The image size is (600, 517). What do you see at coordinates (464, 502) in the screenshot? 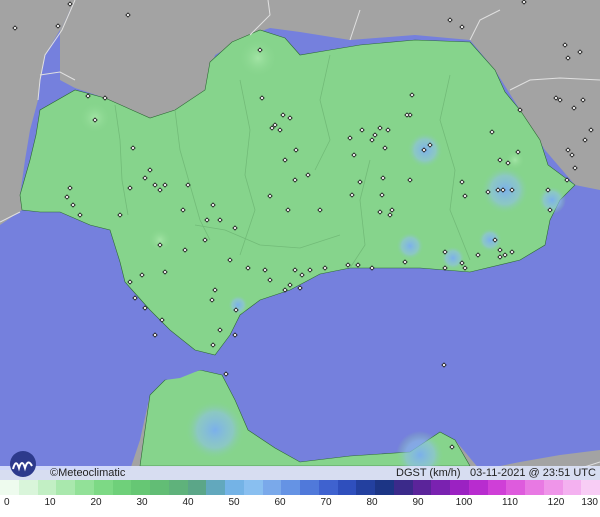
I see `legend-tick-label: 100` at bounding box center [464, 502].